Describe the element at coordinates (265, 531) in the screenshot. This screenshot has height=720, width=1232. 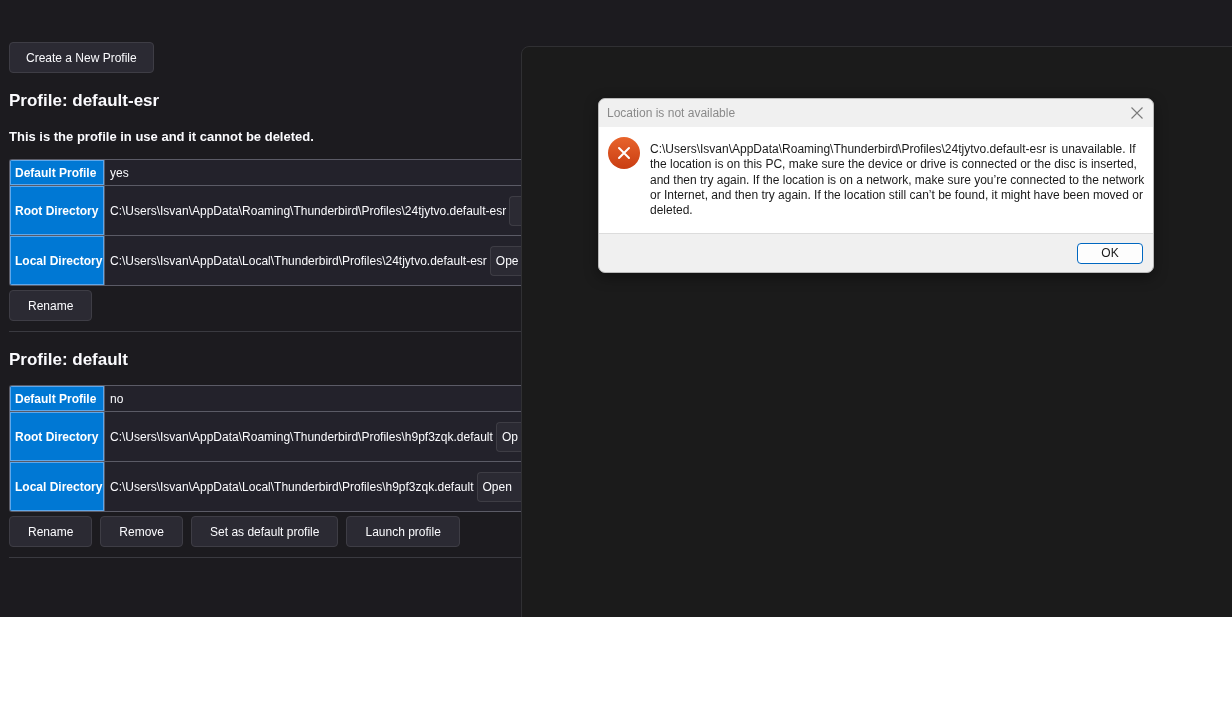
I see `profile-action-button: Set as default profile` at that location.